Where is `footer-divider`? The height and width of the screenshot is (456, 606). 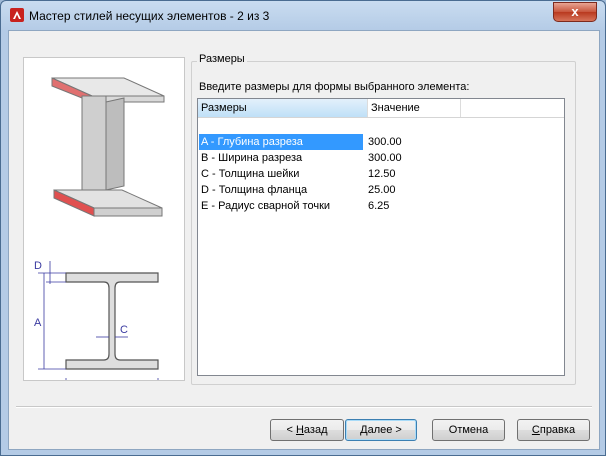
footer-divider is located at coordinates (304, 407).